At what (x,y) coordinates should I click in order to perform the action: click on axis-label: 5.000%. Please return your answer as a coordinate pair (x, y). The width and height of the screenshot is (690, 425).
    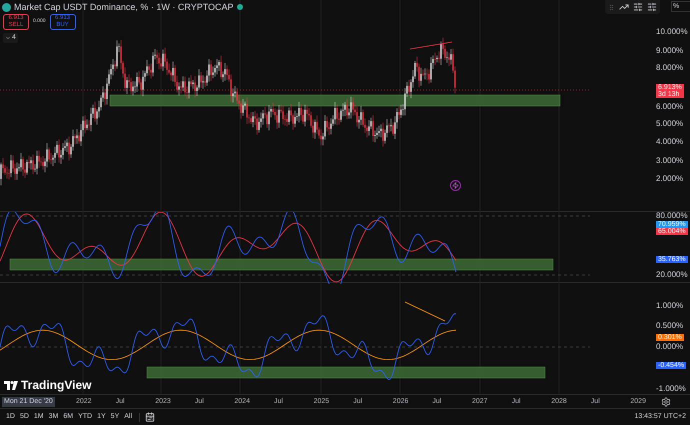
    Looking at the image, I should click on (670, 124).